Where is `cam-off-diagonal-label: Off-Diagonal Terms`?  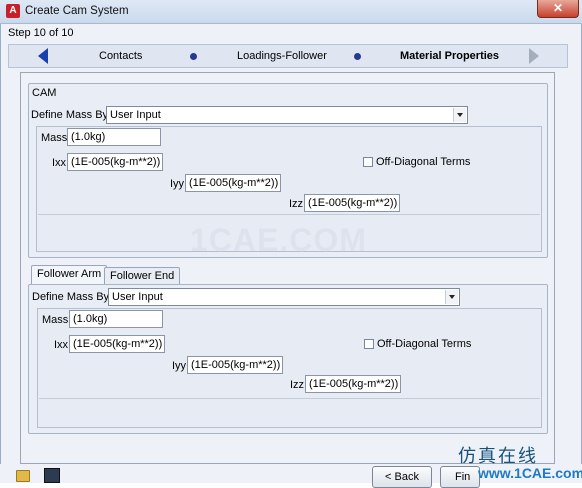
cam-off-diagonal-label: Off-Diagonal Terms is located at coordinates (423, 162).